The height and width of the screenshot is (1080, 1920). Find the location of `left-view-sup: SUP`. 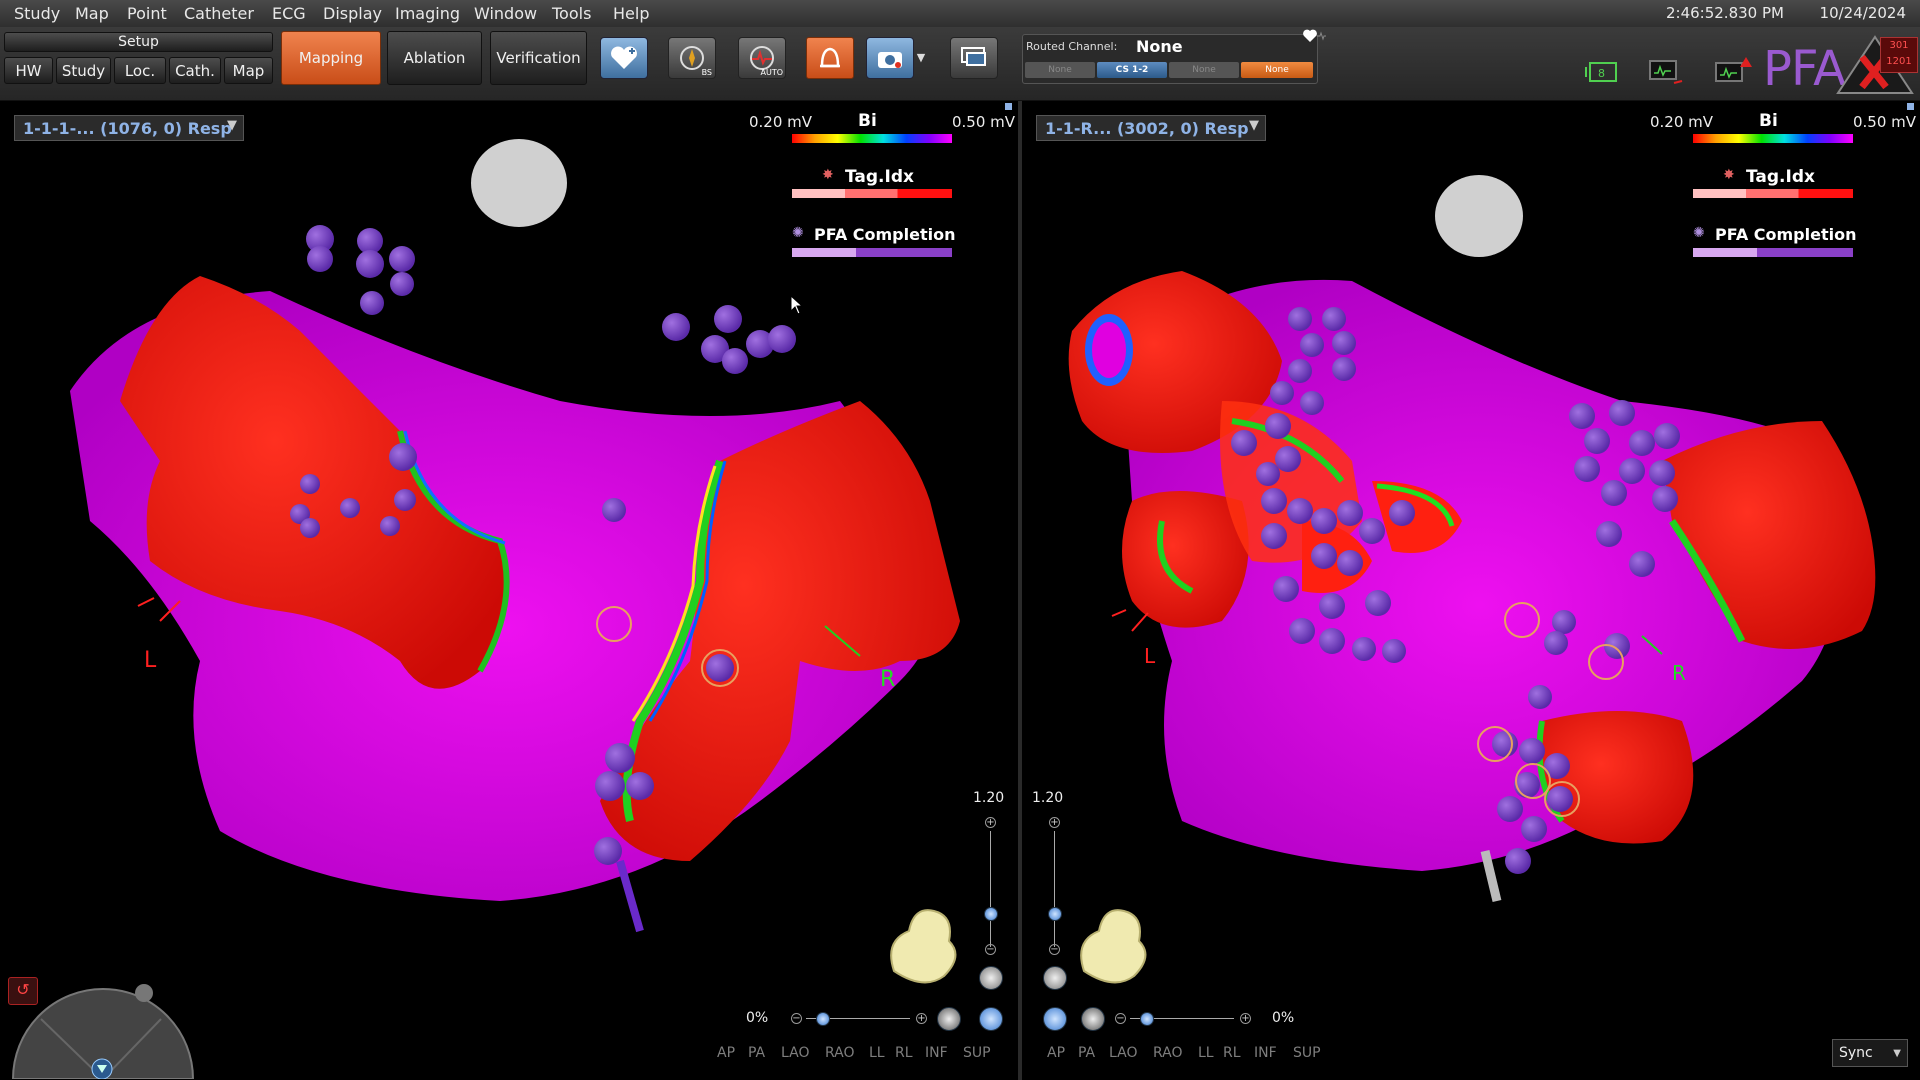

left-view-sup: SUP is located at coordinates (977, 1053).